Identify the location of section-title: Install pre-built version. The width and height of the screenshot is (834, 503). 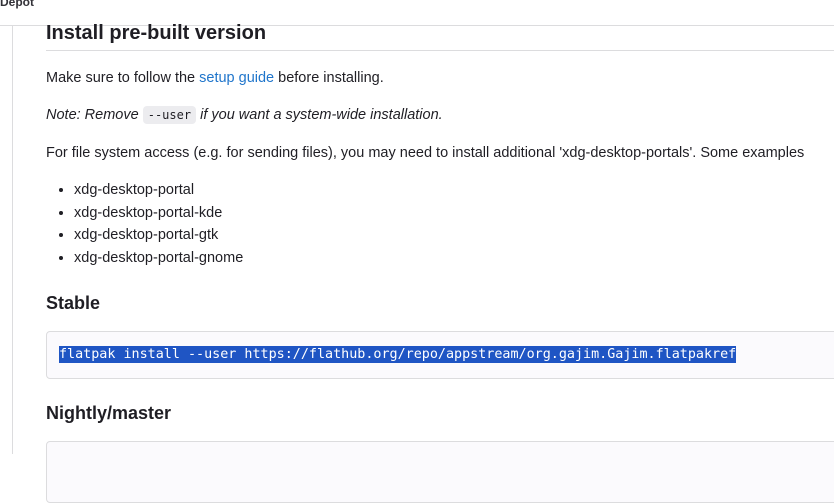
(156, 33).